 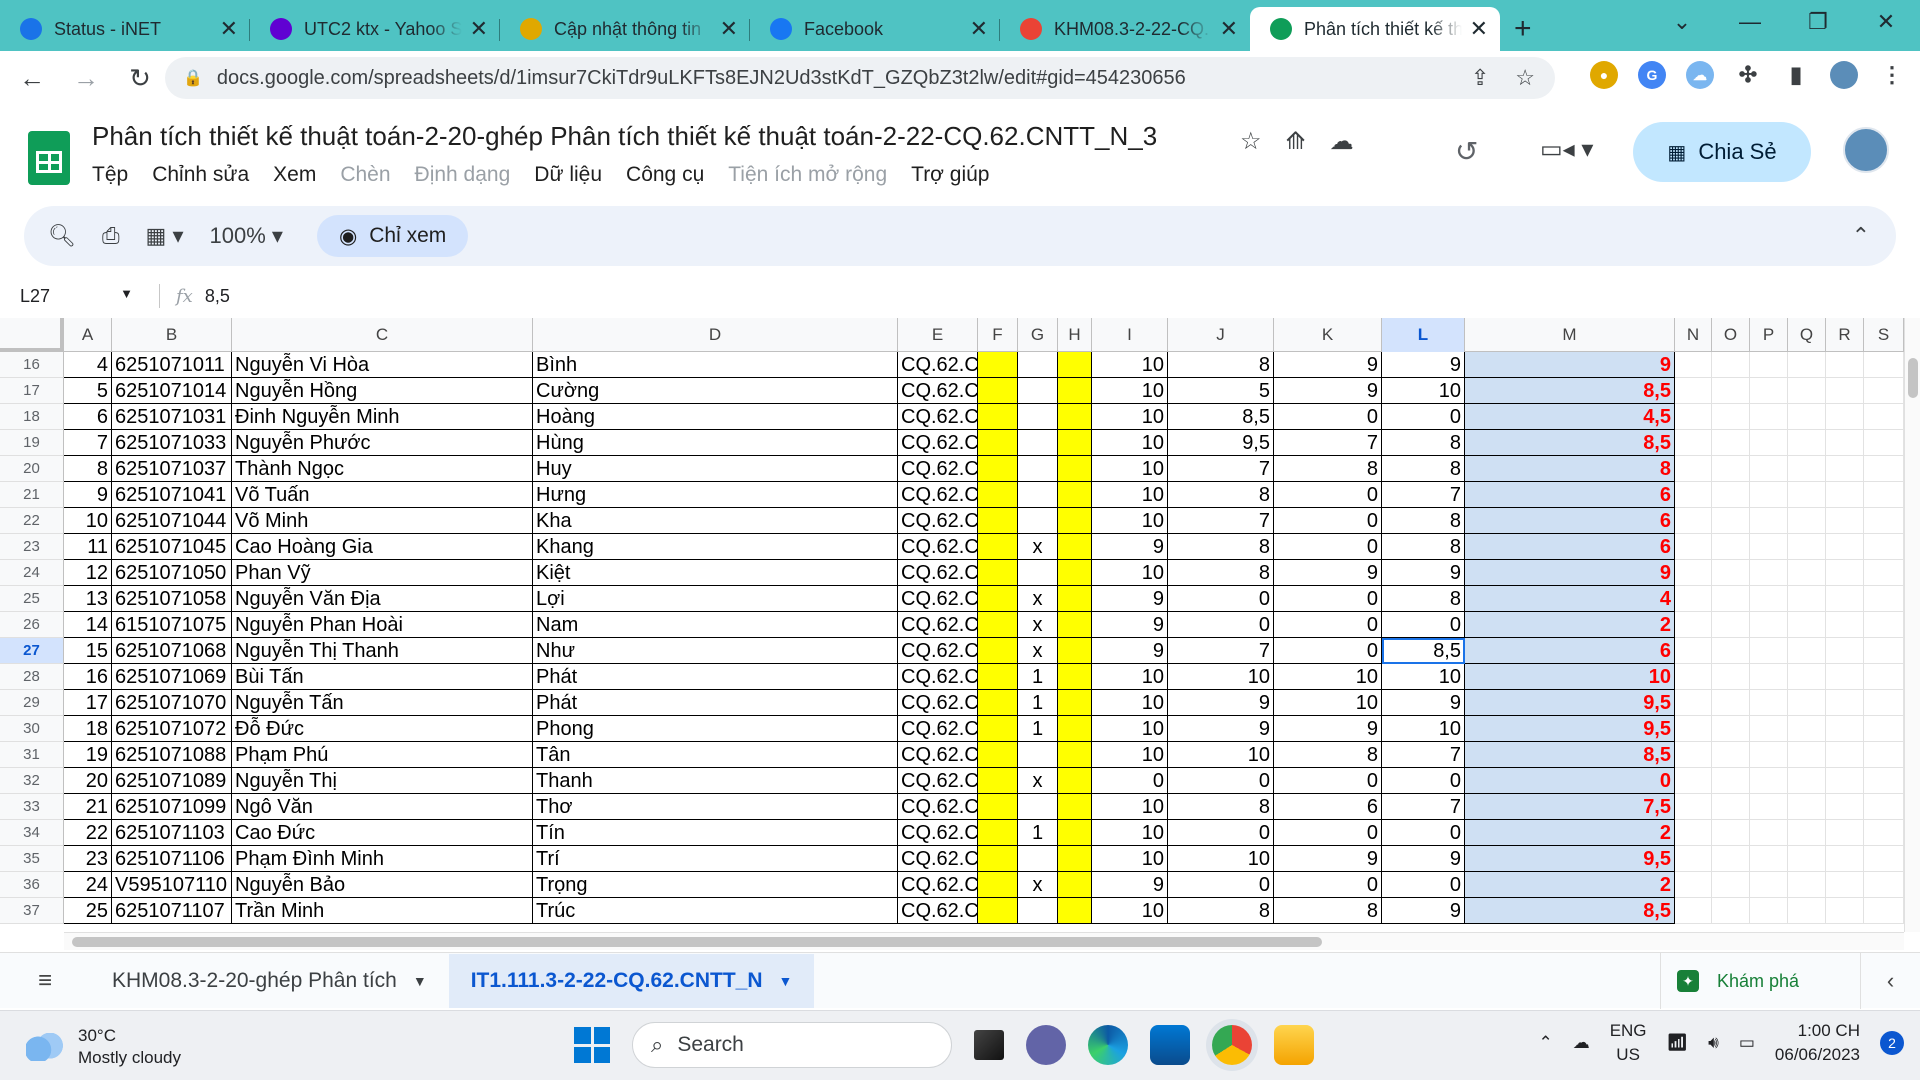 I want to click on row-header: 28, so click(x=32, y=677).